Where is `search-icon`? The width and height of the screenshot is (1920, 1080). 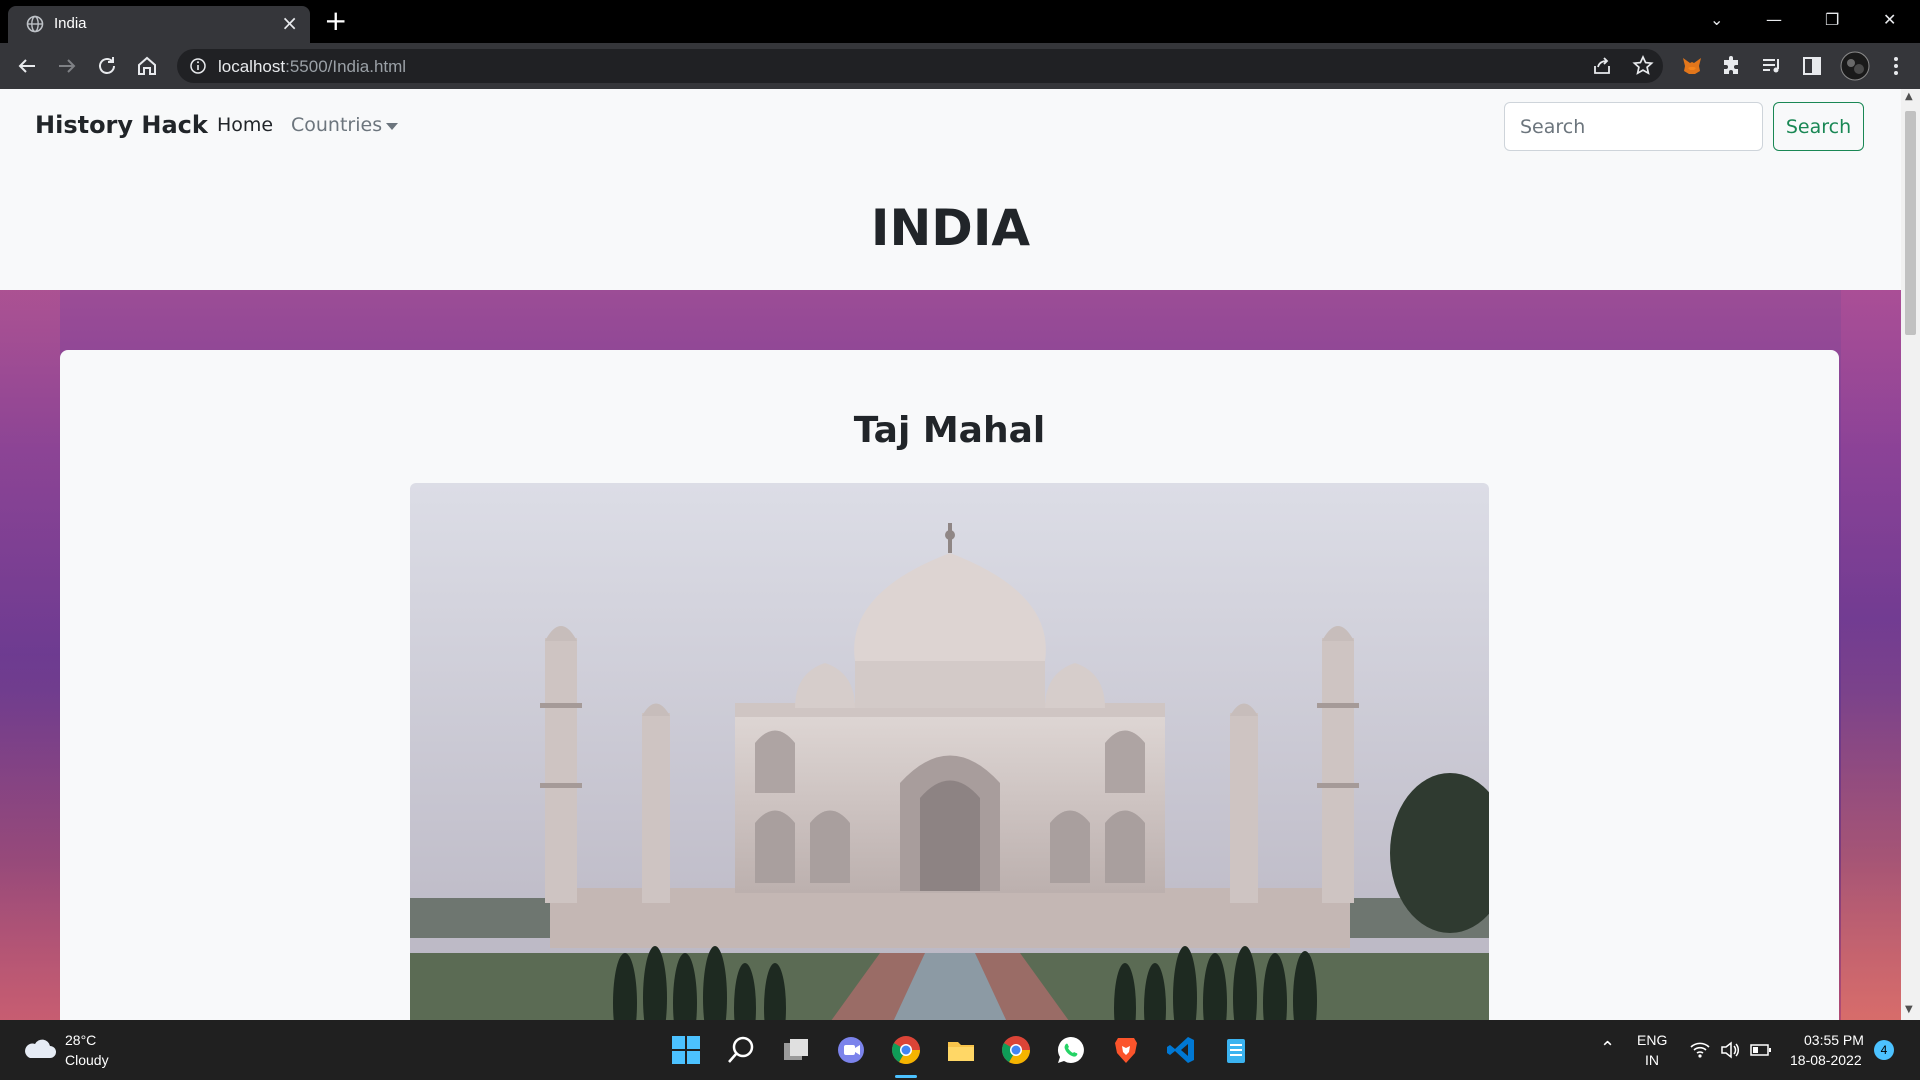 search-icon is located at coordinates (741, 1050).